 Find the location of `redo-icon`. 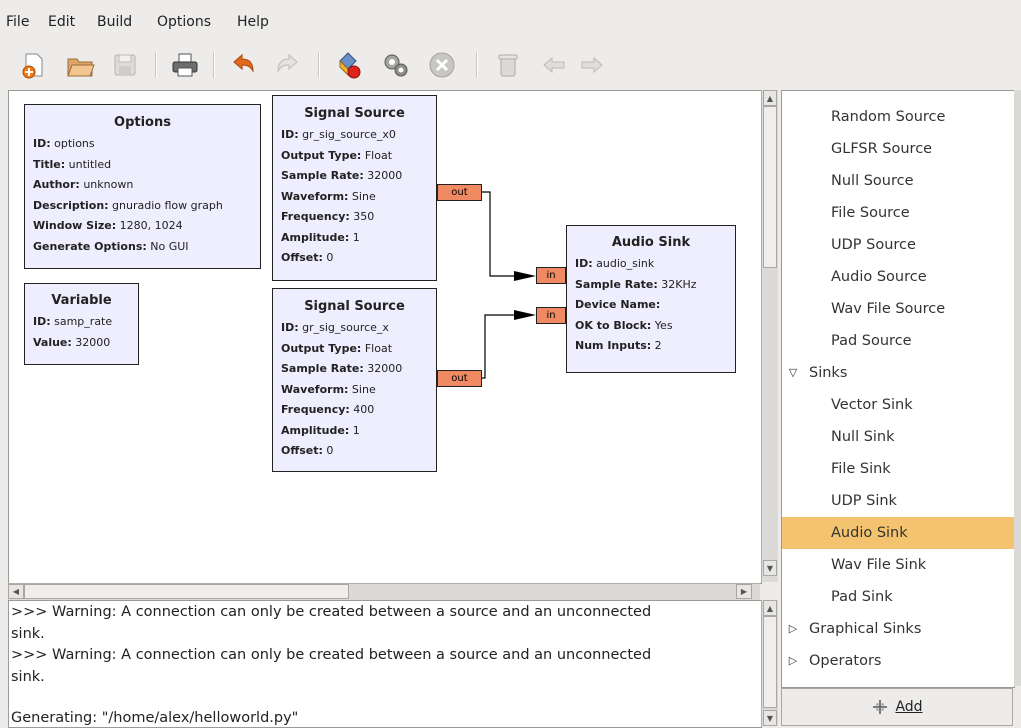

redo-icon is located at coordinates (288, 65).